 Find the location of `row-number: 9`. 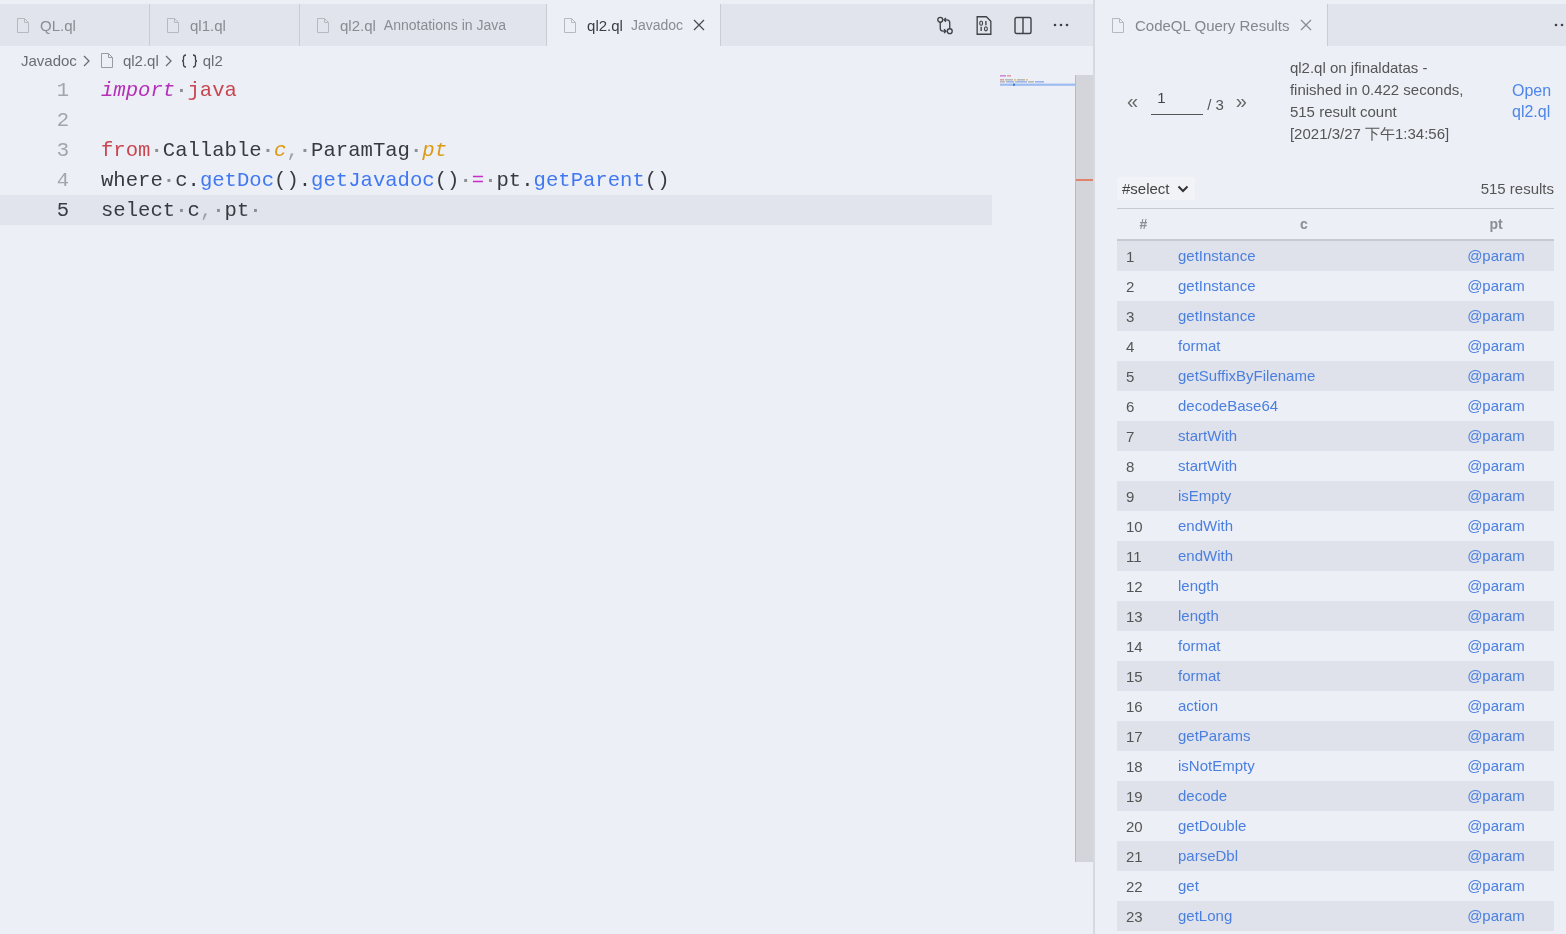

row-number: 9 is located at coordinates (1130, 496).